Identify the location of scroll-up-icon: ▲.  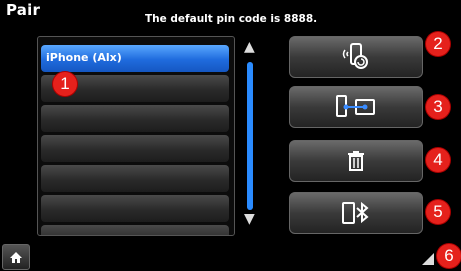
(249, 47).